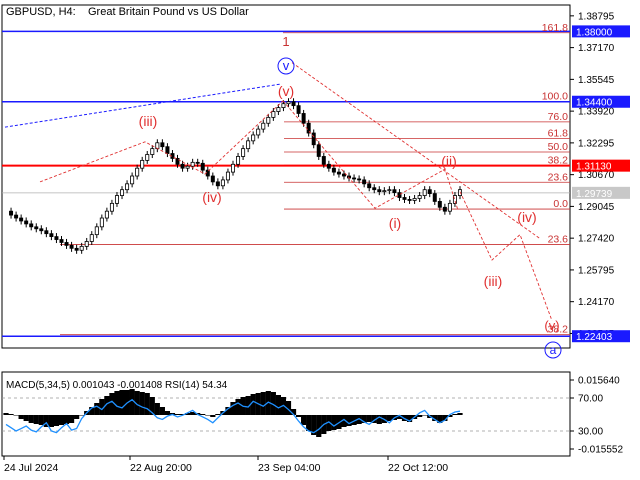 The image size is (640, 480). What do you see at coordinates (590, 432) in the screenshot?
I see `indicator-axis-label: 30.00` at bounding box center [590, 432].